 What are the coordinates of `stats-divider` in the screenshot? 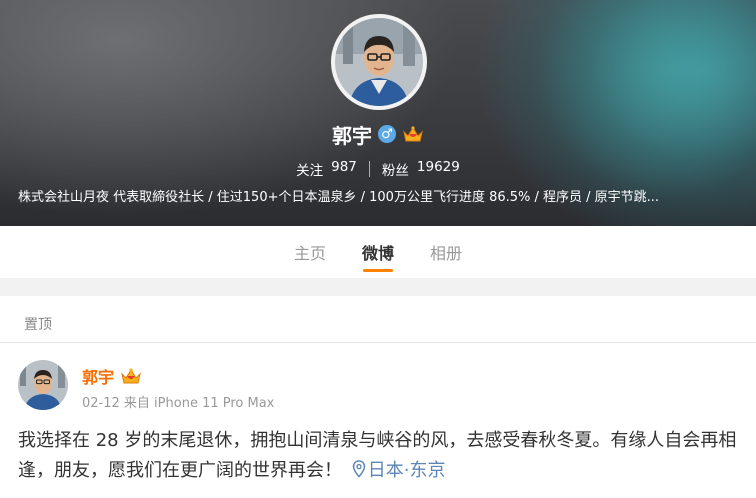 It's located at (369, 169).